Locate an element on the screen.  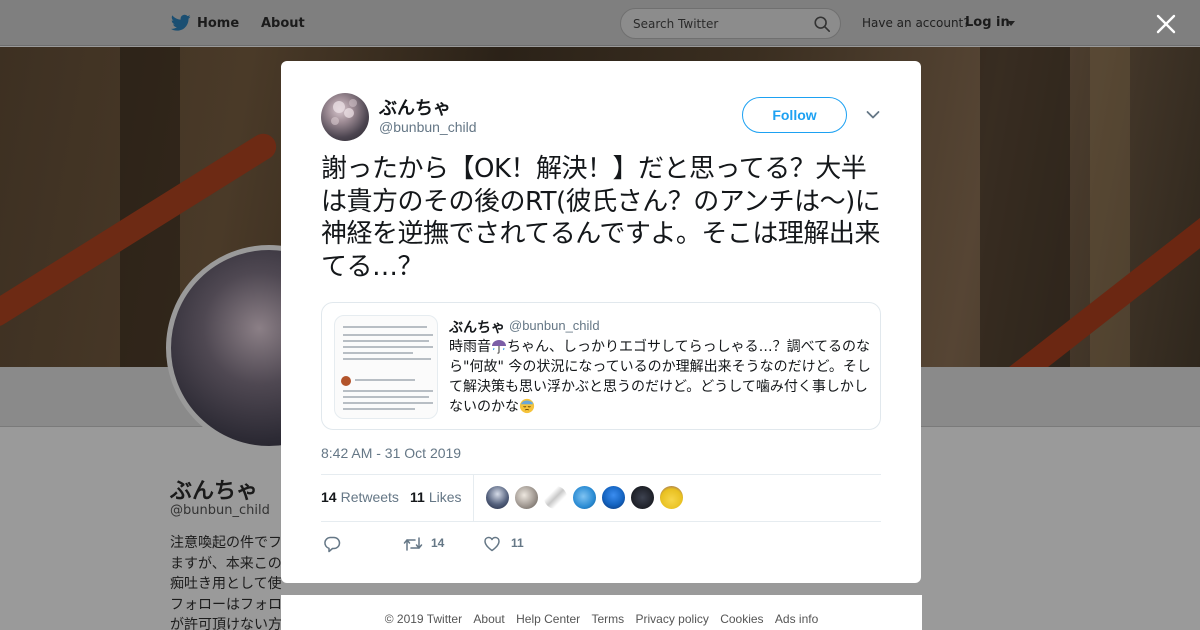
retweets-label: Retweets is located at coordinates (369, 497).